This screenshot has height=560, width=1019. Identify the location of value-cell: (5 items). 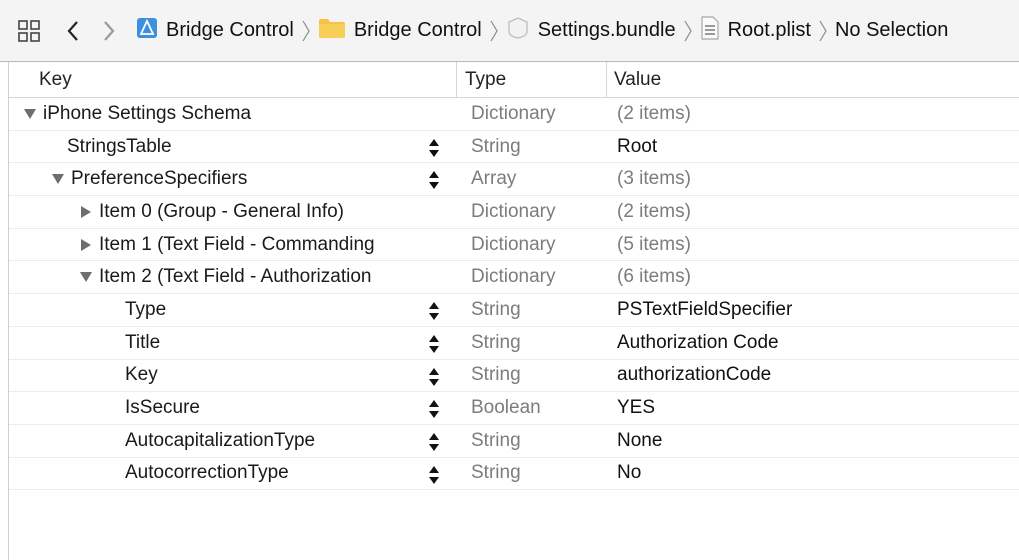
(652, 245).